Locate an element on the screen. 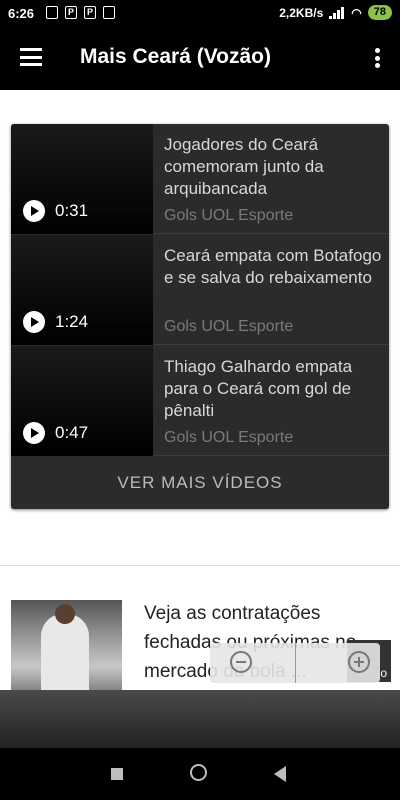 This screenshot has height=800, width=400. battery-badge: 78 is located at coordinates (379, 12).